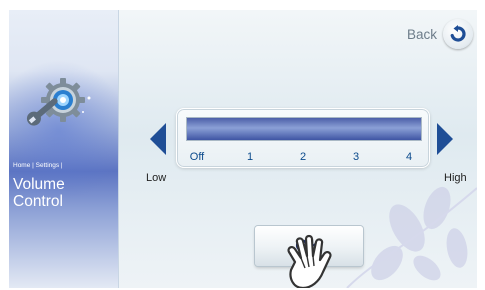 The width and height of the screenshot is (485, 290). What do you see at coordinates (455, 178) in the screenshot?
I see `high-label: High` at bounding box center [455, 178].